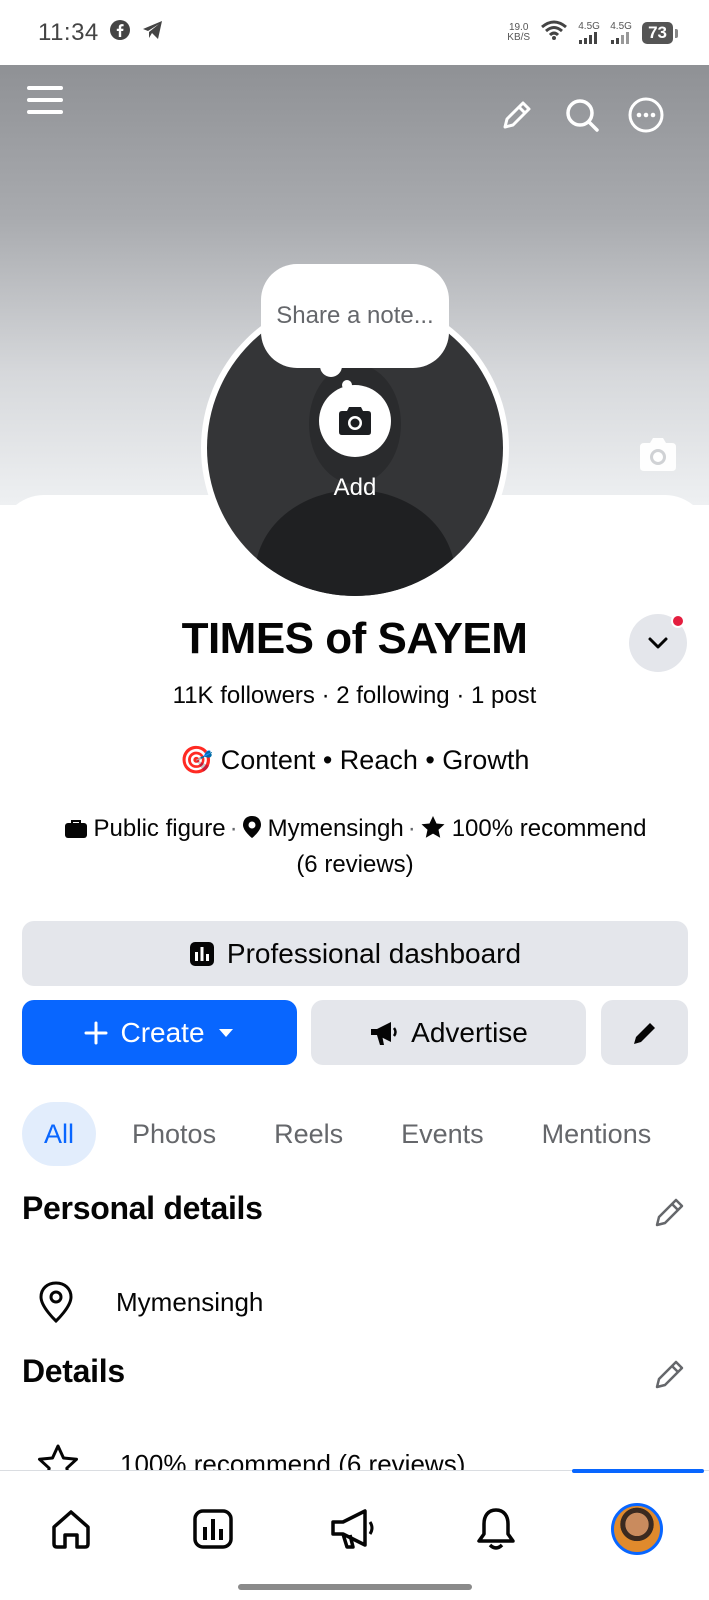 This screenshot has width=709, height=1600. Describe the element at coordinates (196, 760) in the screenshot. I see `target-emoji-icon: 🎯` at that location.